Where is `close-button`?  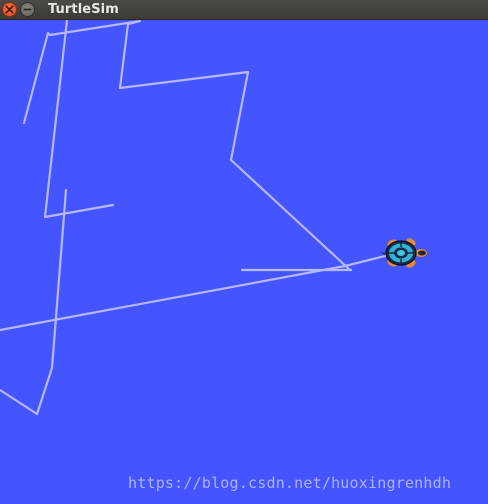 close-button is located at coordinates (9, 9).